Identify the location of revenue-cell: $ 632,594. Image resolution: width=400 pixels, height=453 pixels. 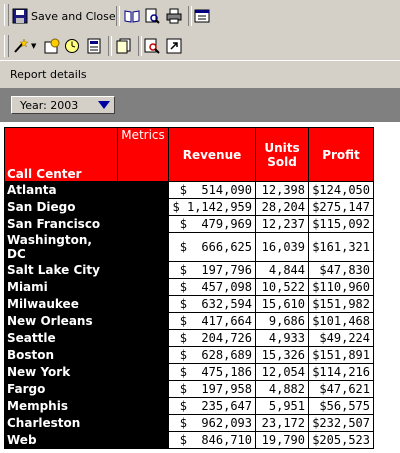
(212, 304).